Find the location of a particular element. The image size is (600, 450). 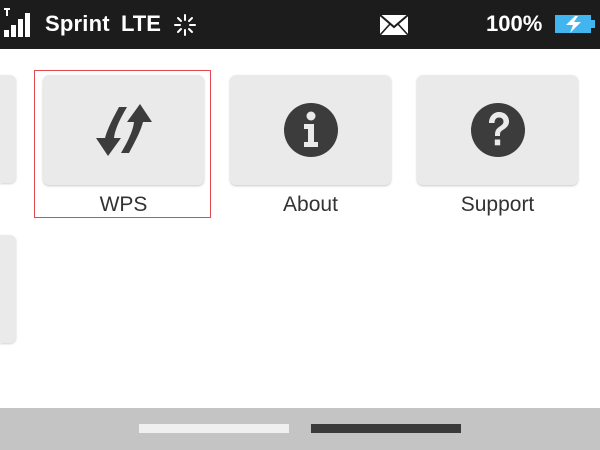

support-label: Support is located at coordinates (497, 204).